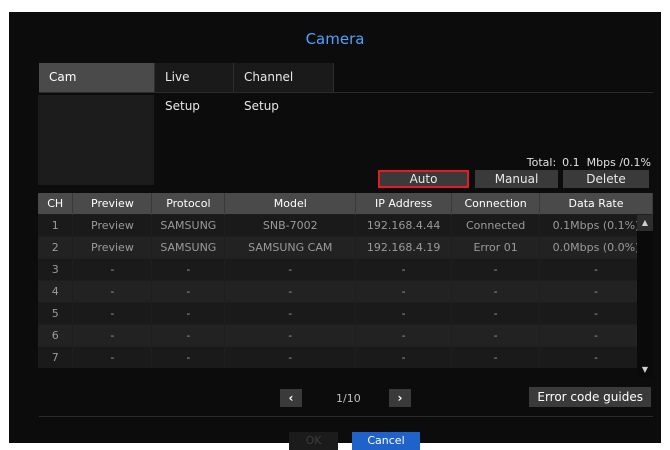 The width and height of the screenshot is (670, 450). Describe the element at coordinates (56, 269) in the screenshot. I see `cell-ch: 3` at that location.